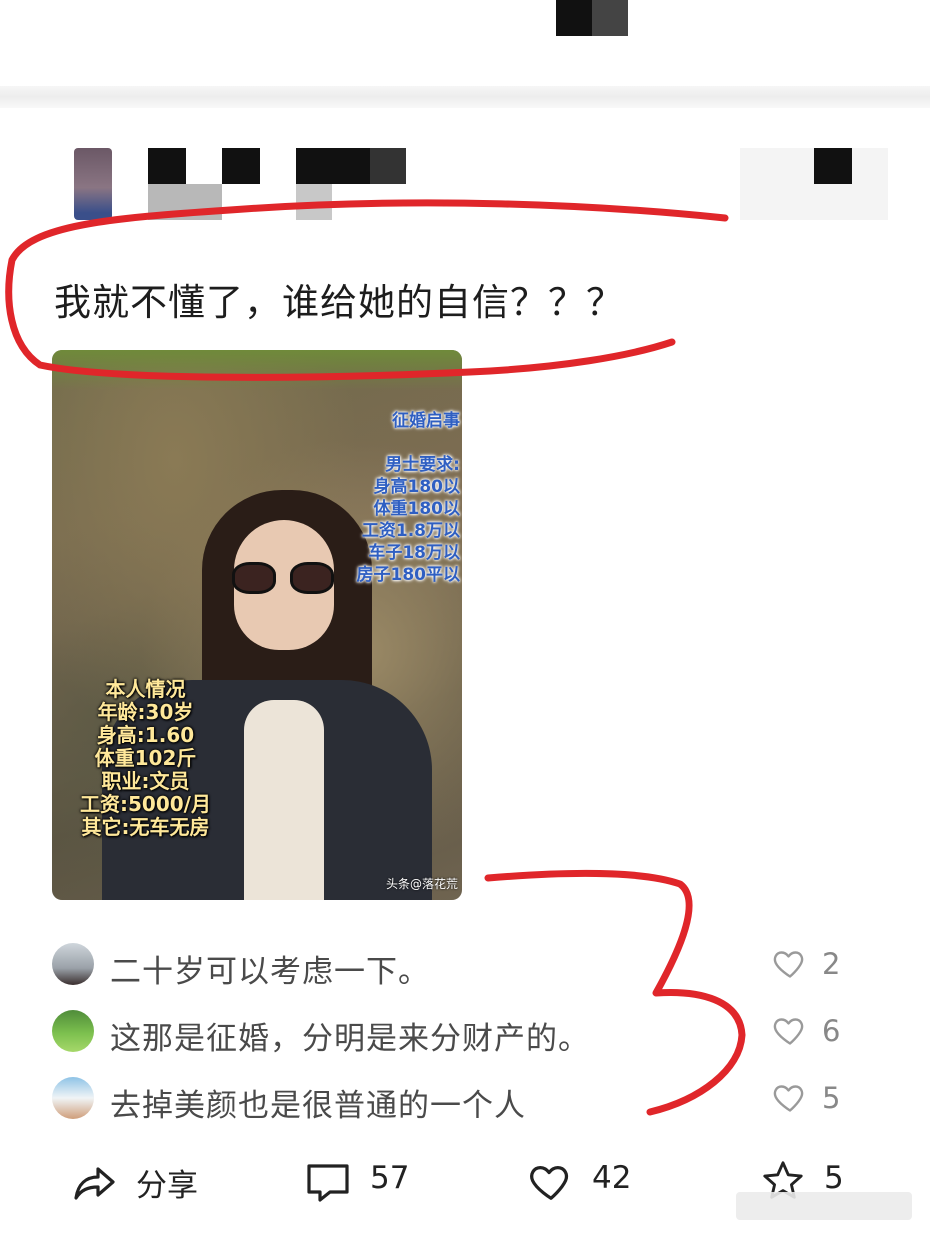 The image size is (930, 1240). I want to click on overlay-line: 体重180以, so click(417, 509).